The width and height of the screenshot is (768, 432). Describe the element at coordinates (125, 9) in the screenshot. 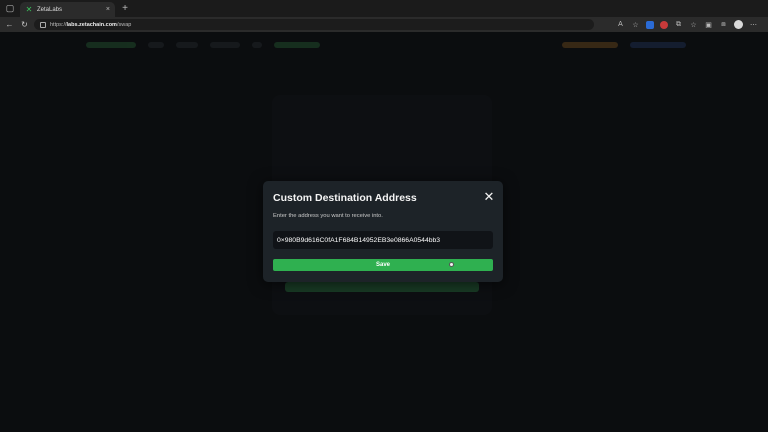

I see `new-tab-button: +` at that location.